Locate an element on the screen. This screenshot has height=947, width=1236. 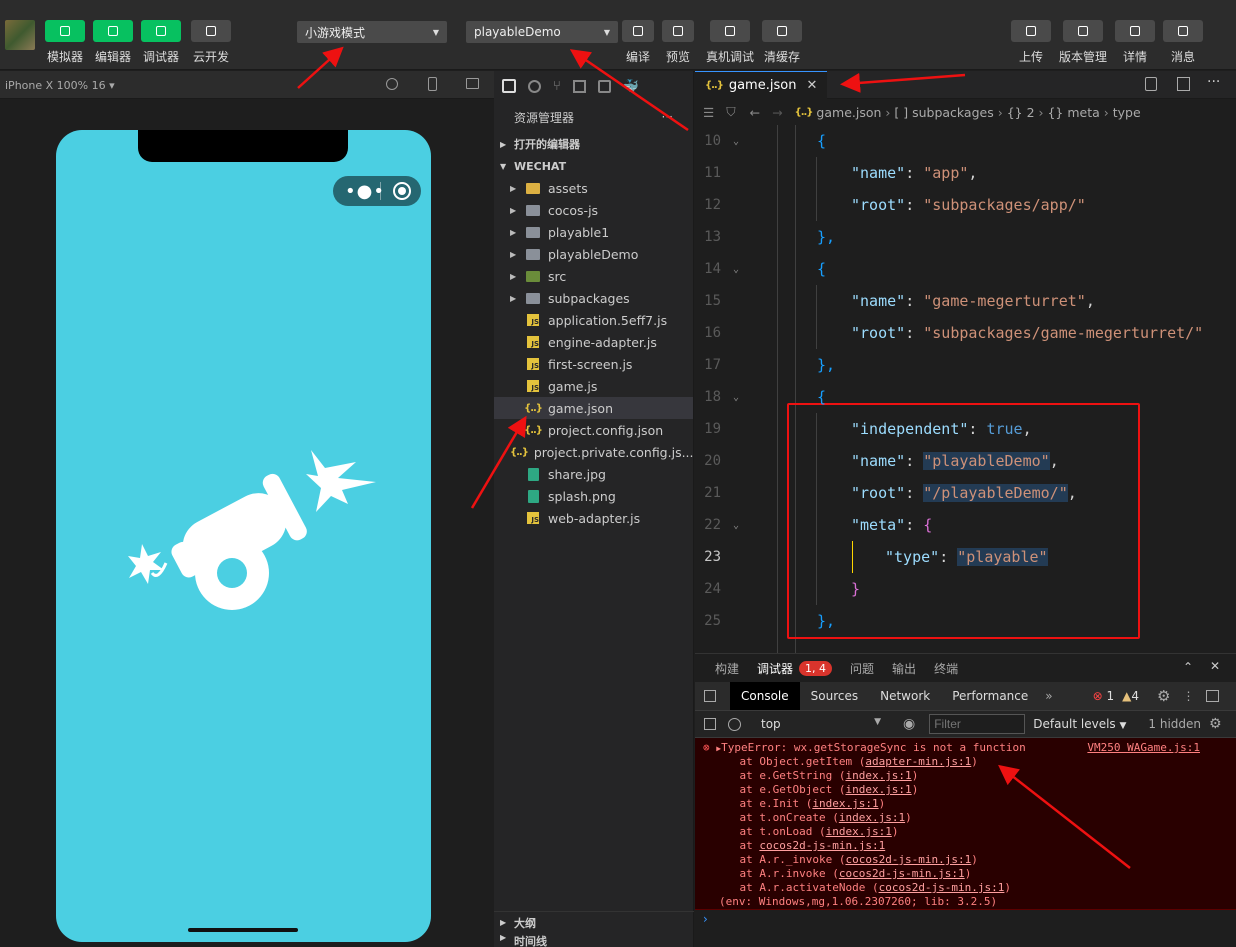
debug-button: 调试器 is located at coordinates (161, 42).